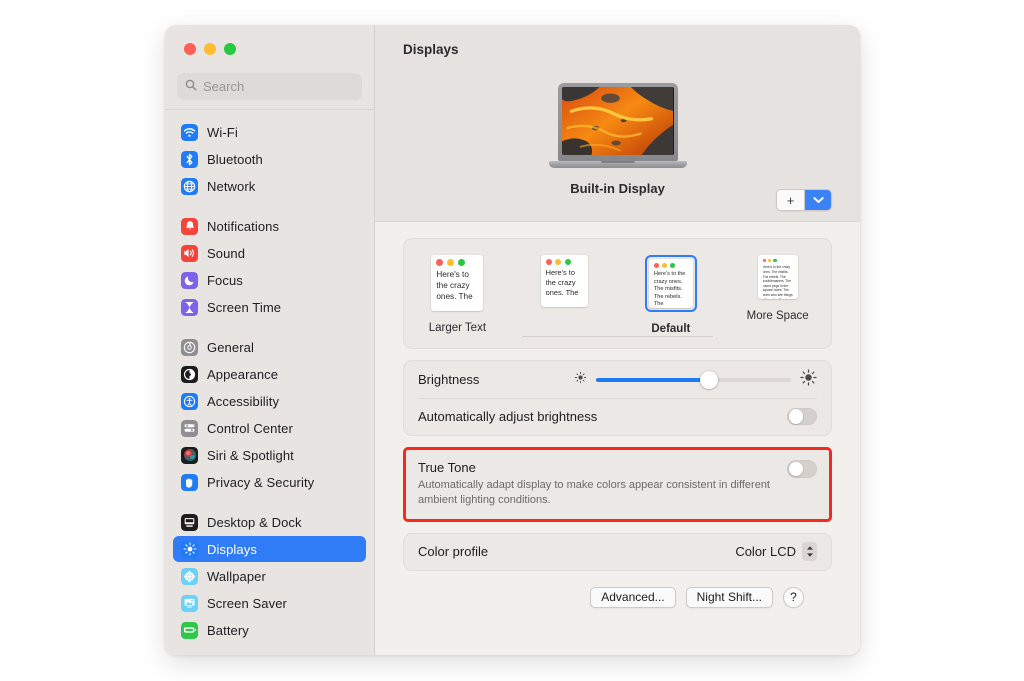 Image resolution: width=1024 pixels, height=681 pixels. What do you see at coordinates (269, 186) in the screenshot?
I see `sidebar-item-network: Network` at bounding box center [269, 186].